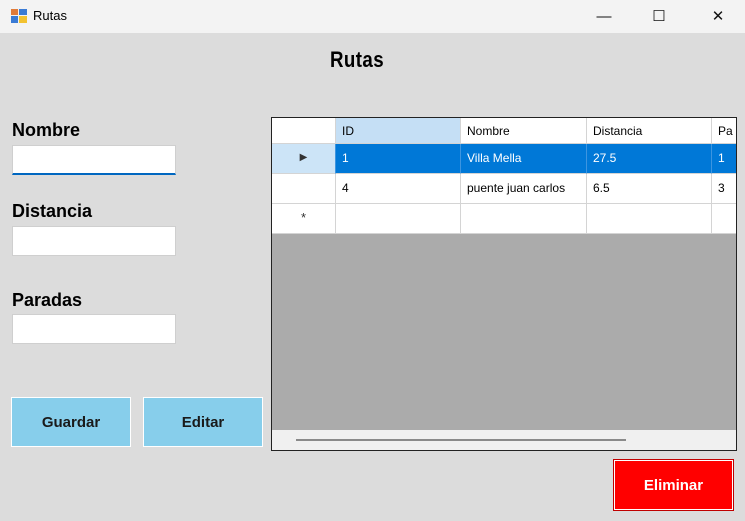 The image size is (745, 521). I want to click on column-header-id: ID, so click(398, 131).